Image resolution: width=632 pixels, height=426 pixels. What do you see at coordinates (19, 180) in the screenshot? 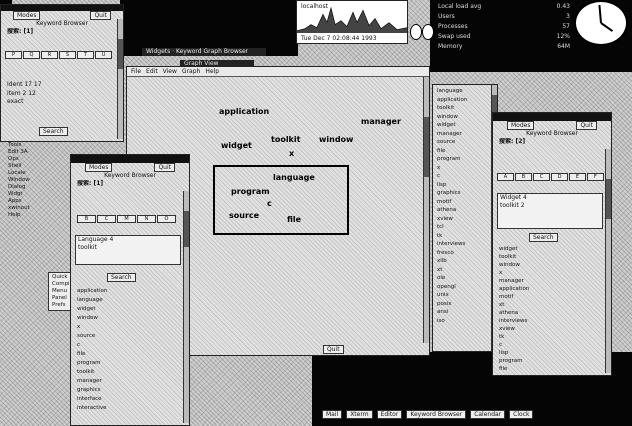
I see `label: Window` at bounding box center [19, 180].